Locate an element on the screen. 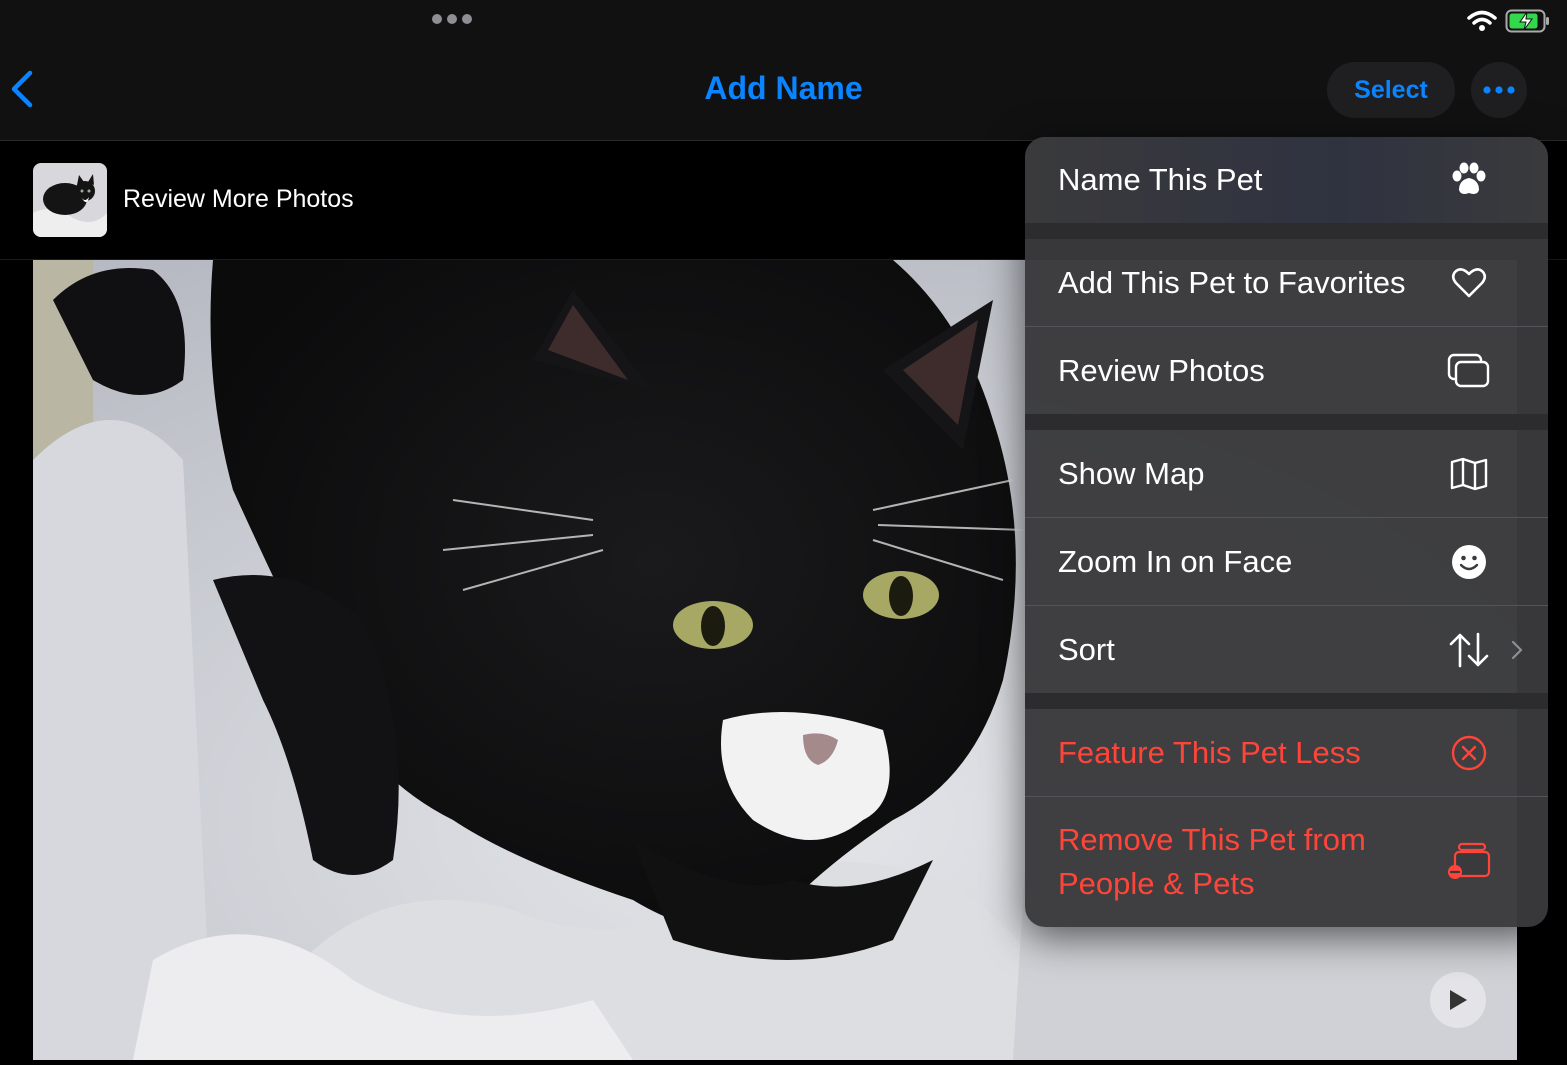 This screenshot has height=1065, width=1567. menu-item-name-this-pet: Name This Pet is located at coordinates (1286, 180).